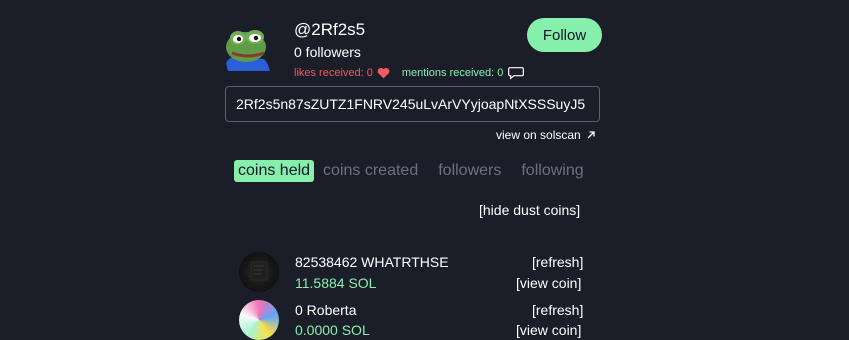 This screenshot has width=849, height=340. I want to click on tab-coins-held: coins held, so click(274, 171).